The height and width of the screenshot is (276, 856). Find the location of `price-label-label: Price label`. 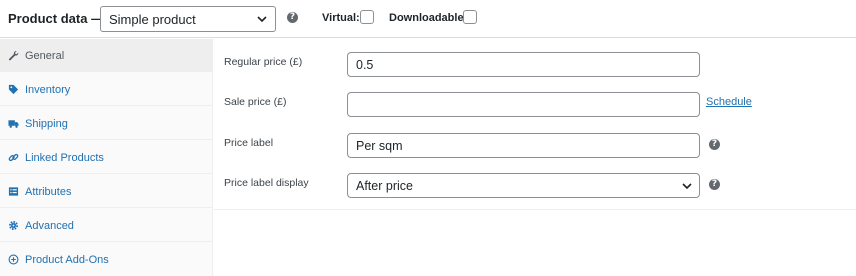

price-label-label: Price label is located at coordinates (249, 143).